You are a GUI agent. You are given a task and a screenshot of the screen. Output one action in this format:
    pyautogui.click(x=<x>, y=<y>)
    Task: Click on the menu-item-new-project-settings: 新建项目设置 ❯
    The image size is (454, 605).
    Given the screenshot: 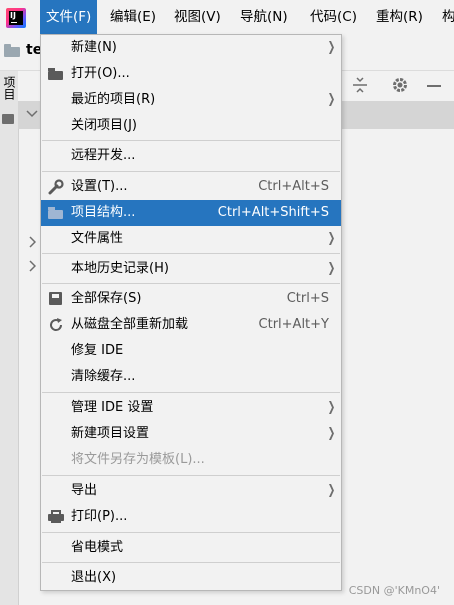 What is the action you would take?
    pyautogui.click(x=191, y=434)
    